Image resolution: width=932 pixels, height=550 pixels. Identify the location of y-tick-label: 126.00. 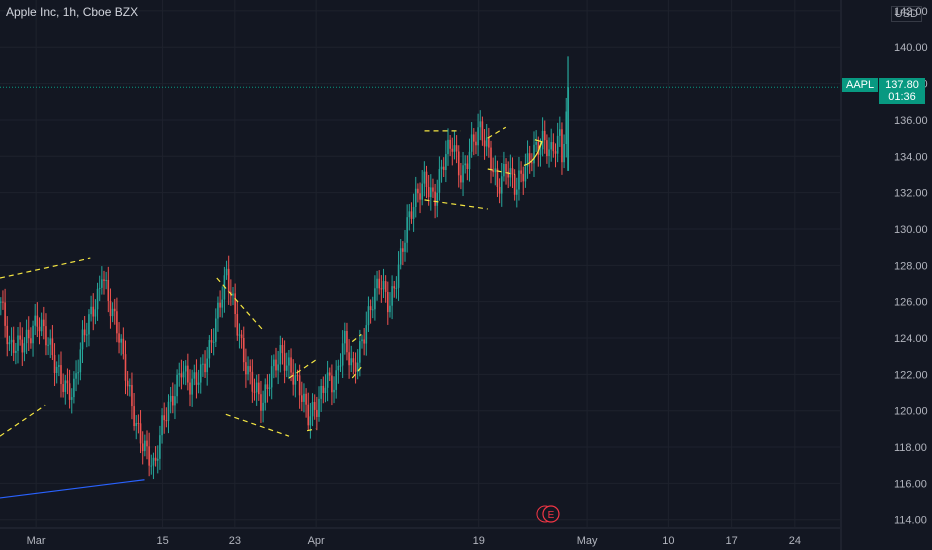
(911, 303).